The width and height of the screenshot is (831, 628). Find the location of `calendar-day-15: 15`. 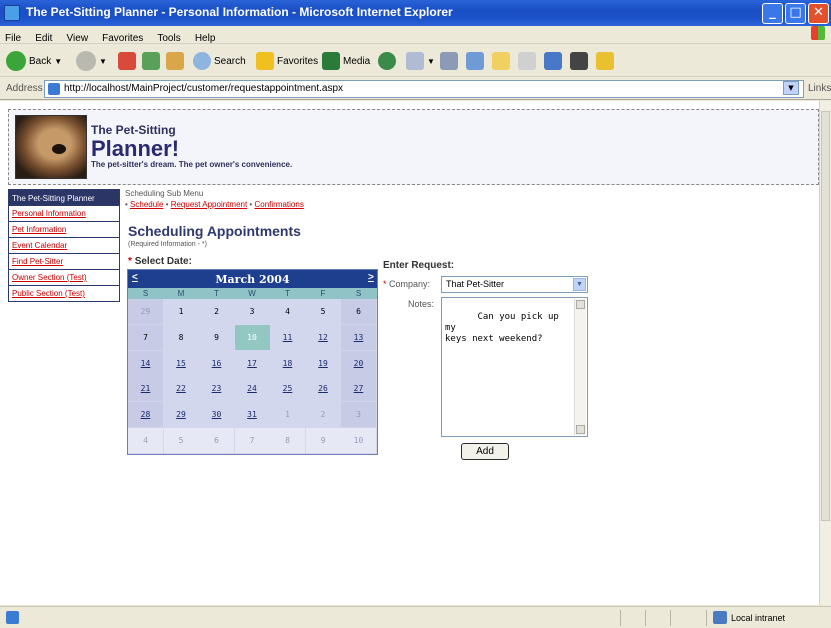

calendar-day-15: 15 is located at coordinates (181, 363).